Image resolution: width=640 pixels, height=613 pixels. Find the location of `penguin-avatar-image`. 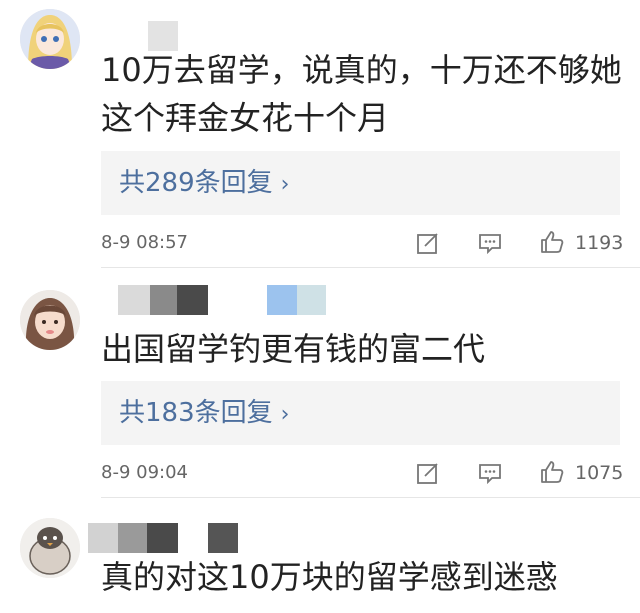

penguin-avatar-image is located at coordinates (50, 548).